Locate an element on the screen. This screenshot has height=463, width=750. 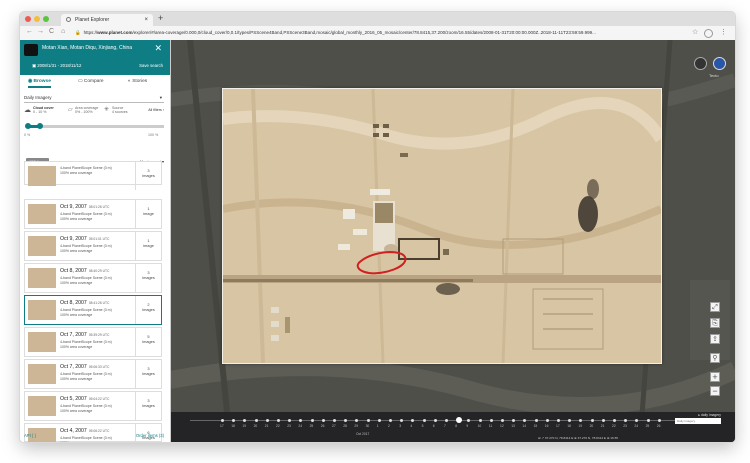
location-pin-button: ⚲ is located at coordinates (715, 358).